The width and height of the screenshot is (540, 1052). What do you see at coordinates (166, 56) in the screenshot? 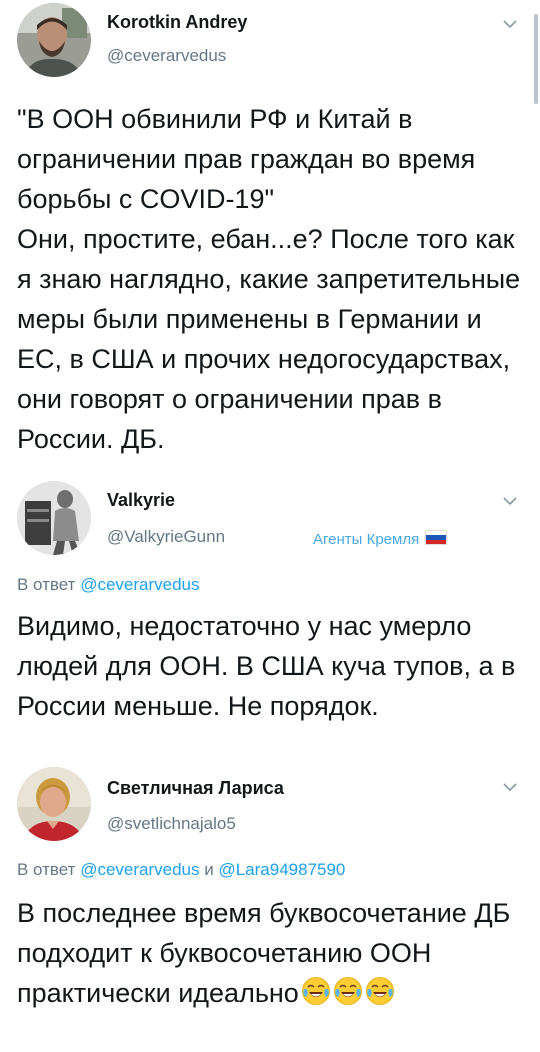
I see `author-handle: @ceverarvedus` at bounding box center [166, 56].